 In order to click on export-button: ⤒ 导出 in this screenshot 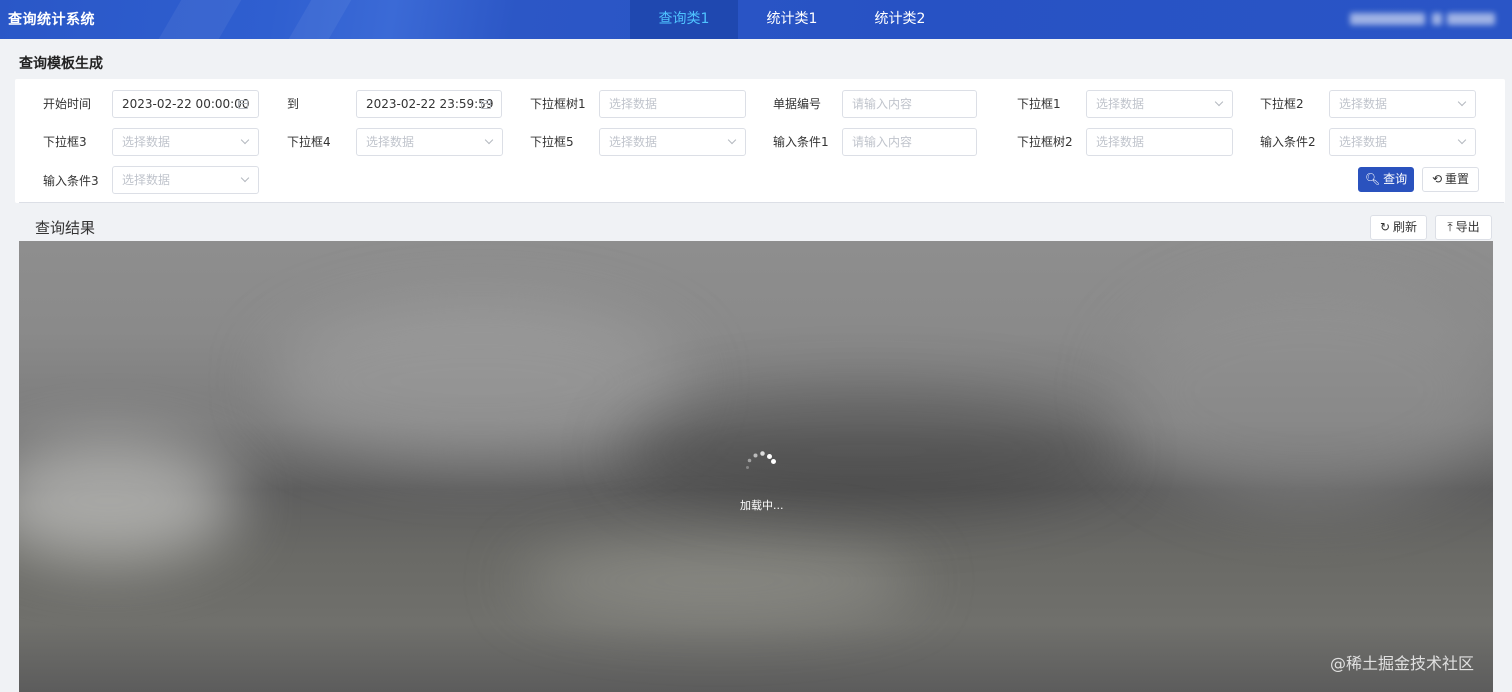, I will do `click(1463, 227)`.